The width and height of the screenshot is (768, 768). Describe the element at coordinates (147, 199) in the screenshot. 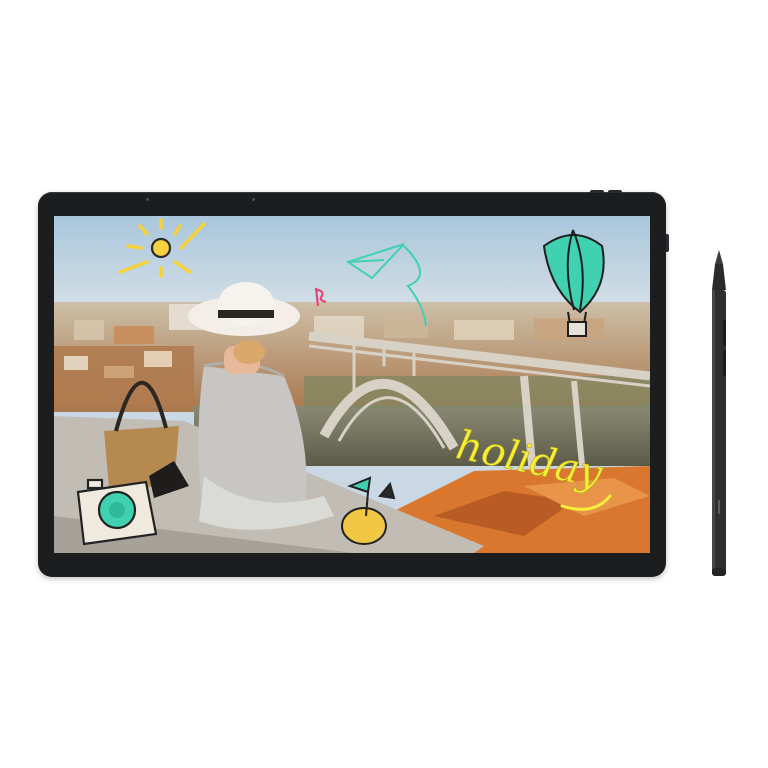

I see `front-camera-icon` at that location.